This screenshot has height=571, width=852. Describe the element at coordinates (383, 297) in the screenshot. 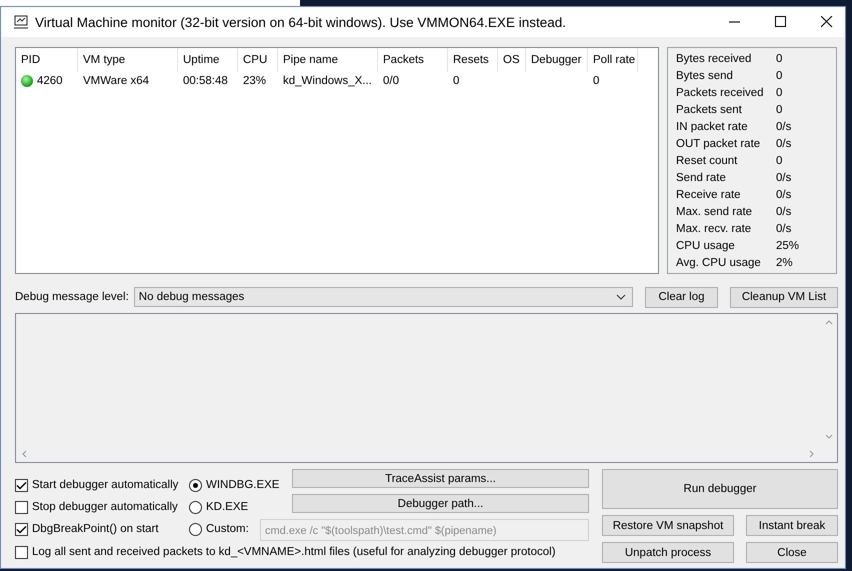

I see `debug-level-dropdown: No debug messages` at that location.